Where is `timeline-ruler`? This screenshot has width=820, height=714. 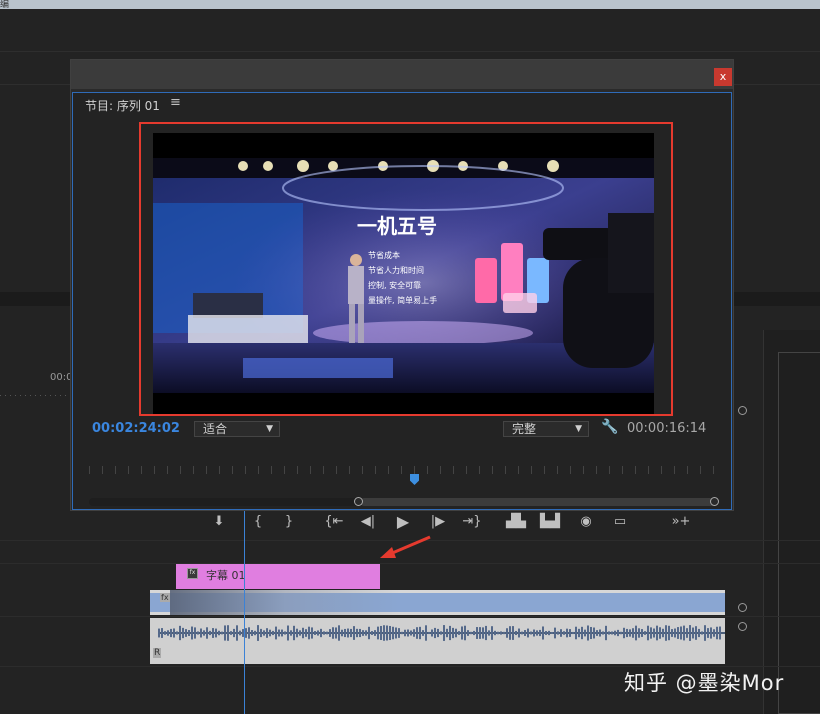
timeline-ruler is located at coordinates (35, 395).